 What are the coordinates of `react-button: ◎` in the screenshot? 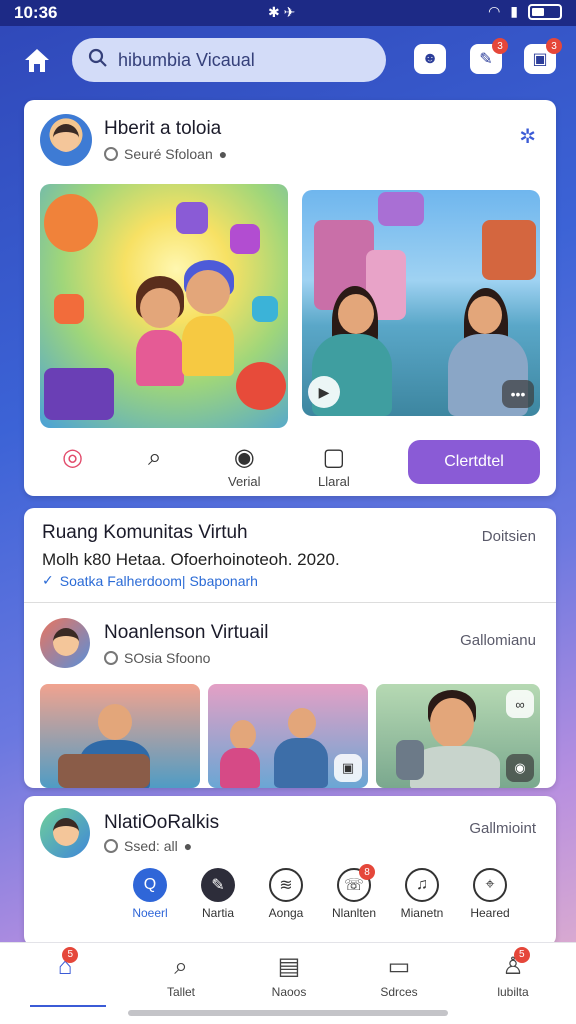 It's located at (72, 459).